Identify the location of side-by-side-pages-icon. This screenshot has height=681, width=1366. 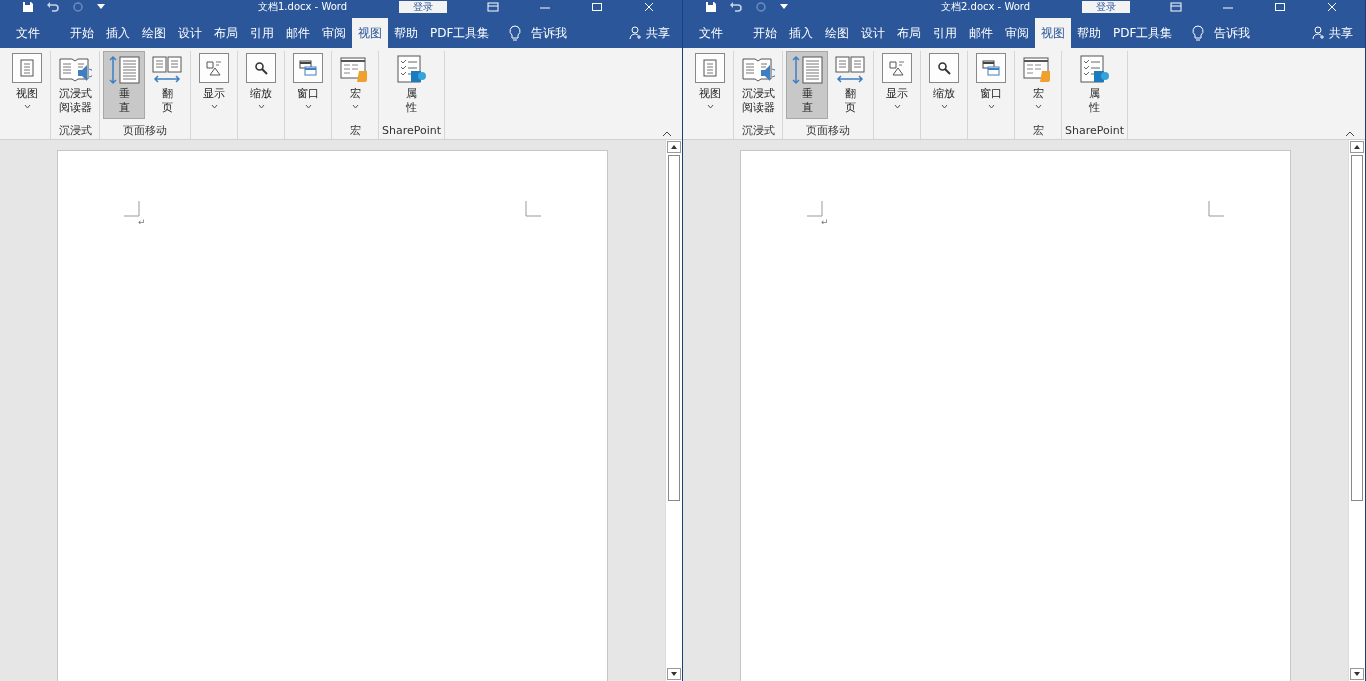
(850, 70).